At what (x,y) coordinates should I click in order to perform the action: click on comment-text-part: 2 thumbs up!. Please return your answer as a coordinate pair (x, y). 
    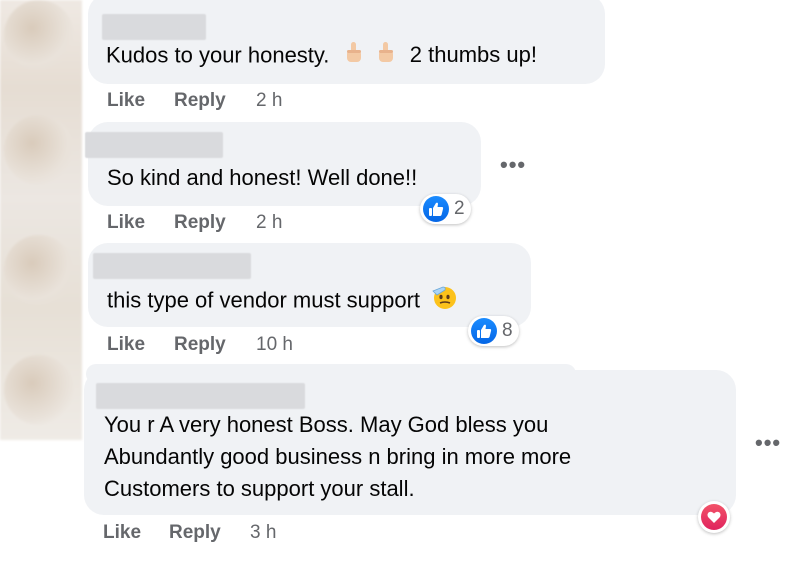
    Looking at the image, I should click on (473, 55).